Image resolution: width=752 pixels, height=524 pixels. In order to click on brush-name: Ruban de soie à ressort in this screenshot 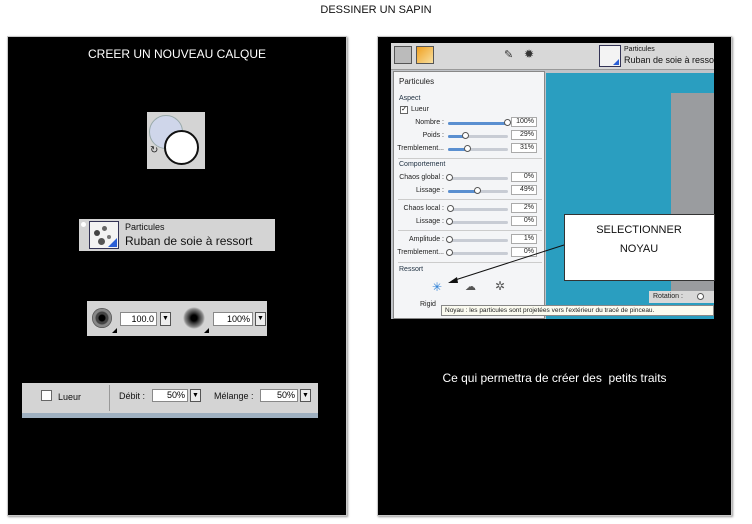, I will do `click(189, 241)`.